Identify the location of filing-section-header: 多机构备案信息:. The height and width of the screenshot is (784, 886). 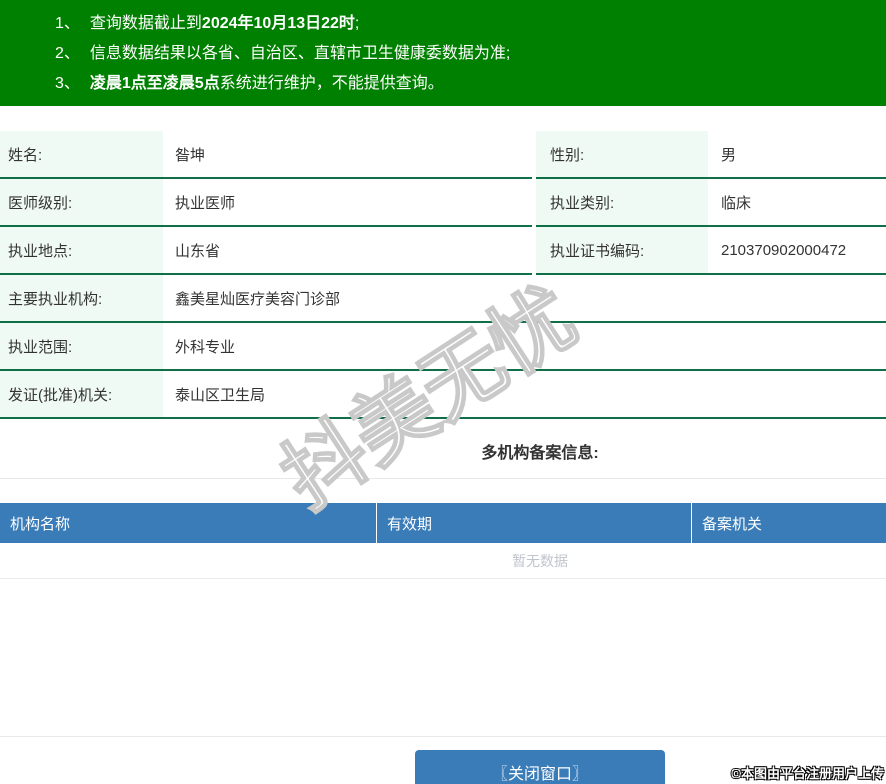
(443, 449).